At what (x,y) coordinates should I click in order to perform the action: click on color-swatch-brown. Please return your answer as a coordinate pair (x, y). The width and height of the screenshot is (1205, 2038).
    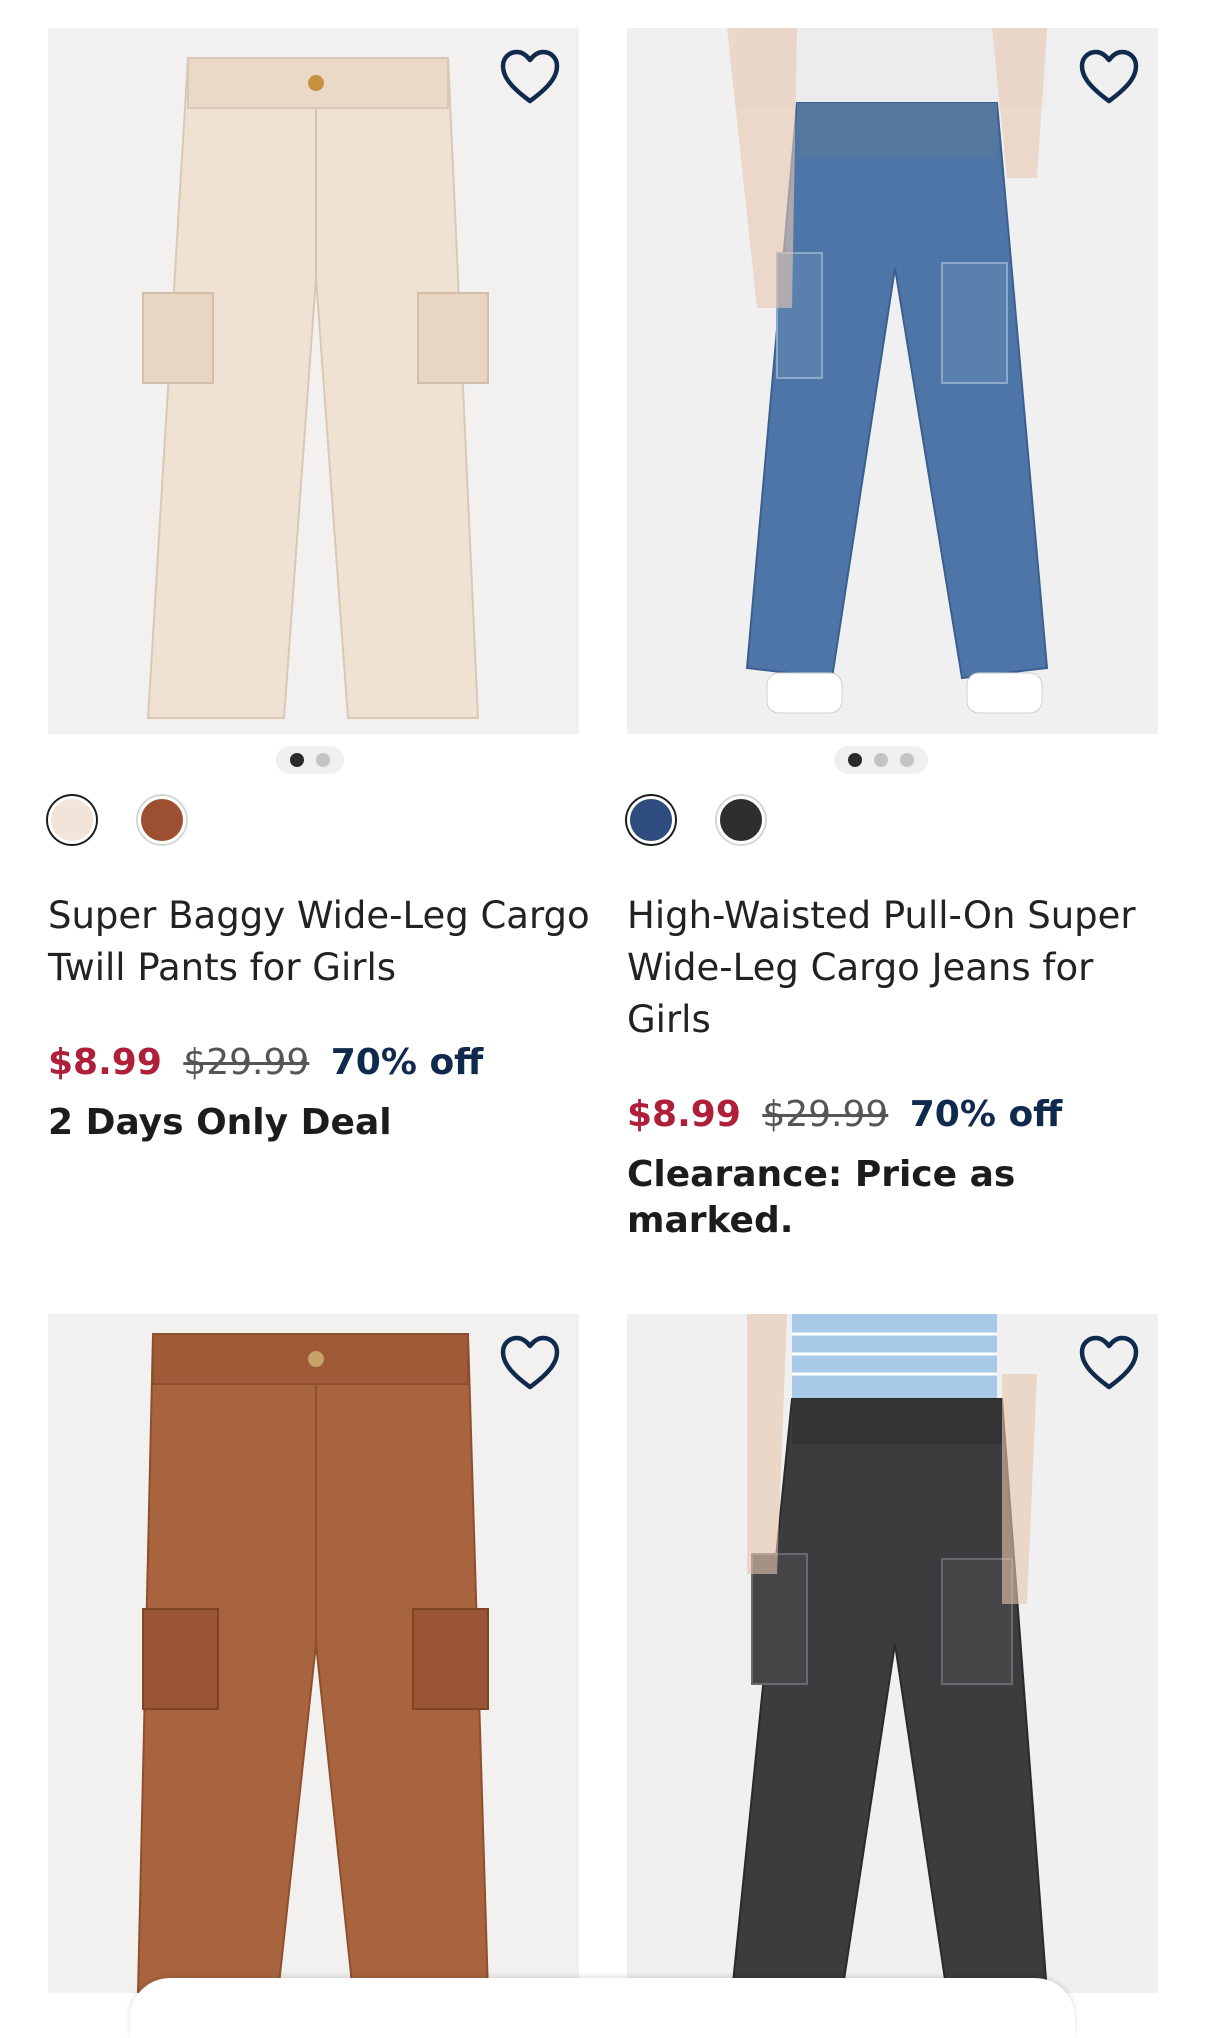
    Looking at the image, I should click on (162, 820).